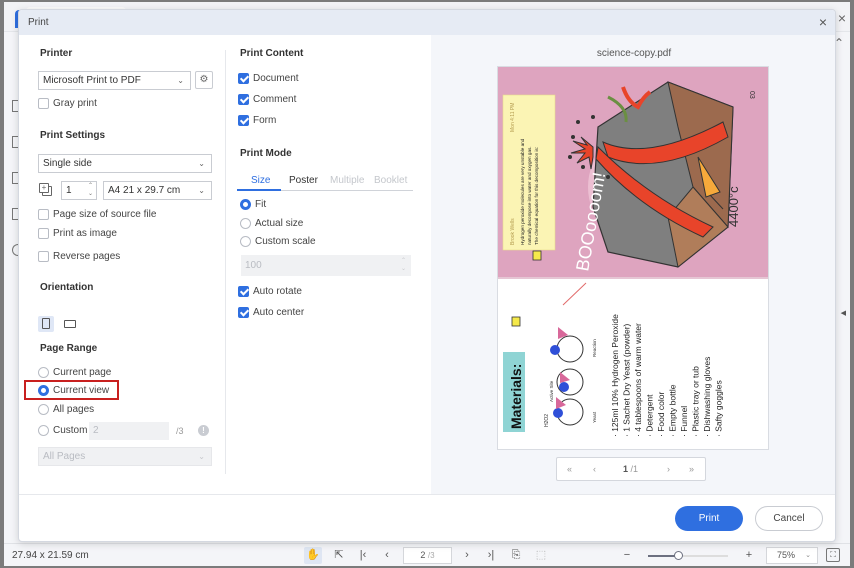 This screenshot has width=854, height=568. Describe the element at coordinates (271, 312) in the screenshot. I see `auto-center-checkbox: Auto center` at that location.